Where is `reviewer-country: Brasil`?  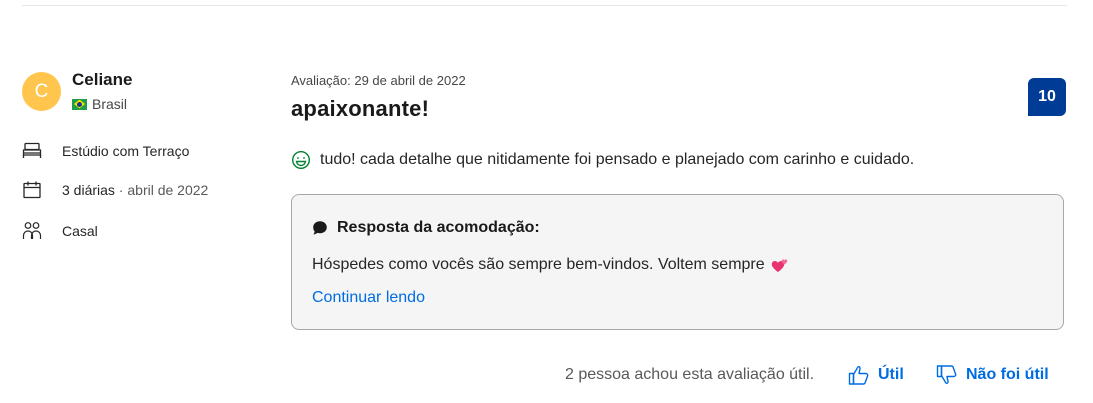 reviewer-country: Brasil is located at coordinates (99, 104).